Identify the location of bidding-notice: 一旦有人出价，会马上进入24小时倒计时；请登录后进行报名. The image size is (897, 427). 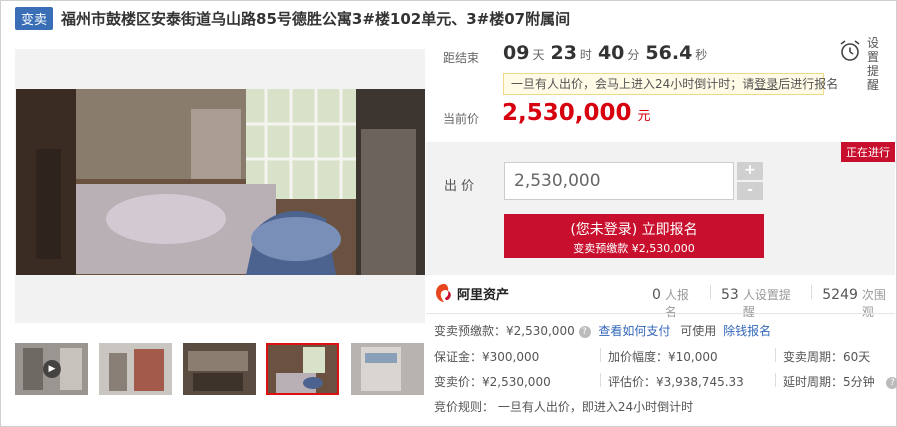
(670, 84).